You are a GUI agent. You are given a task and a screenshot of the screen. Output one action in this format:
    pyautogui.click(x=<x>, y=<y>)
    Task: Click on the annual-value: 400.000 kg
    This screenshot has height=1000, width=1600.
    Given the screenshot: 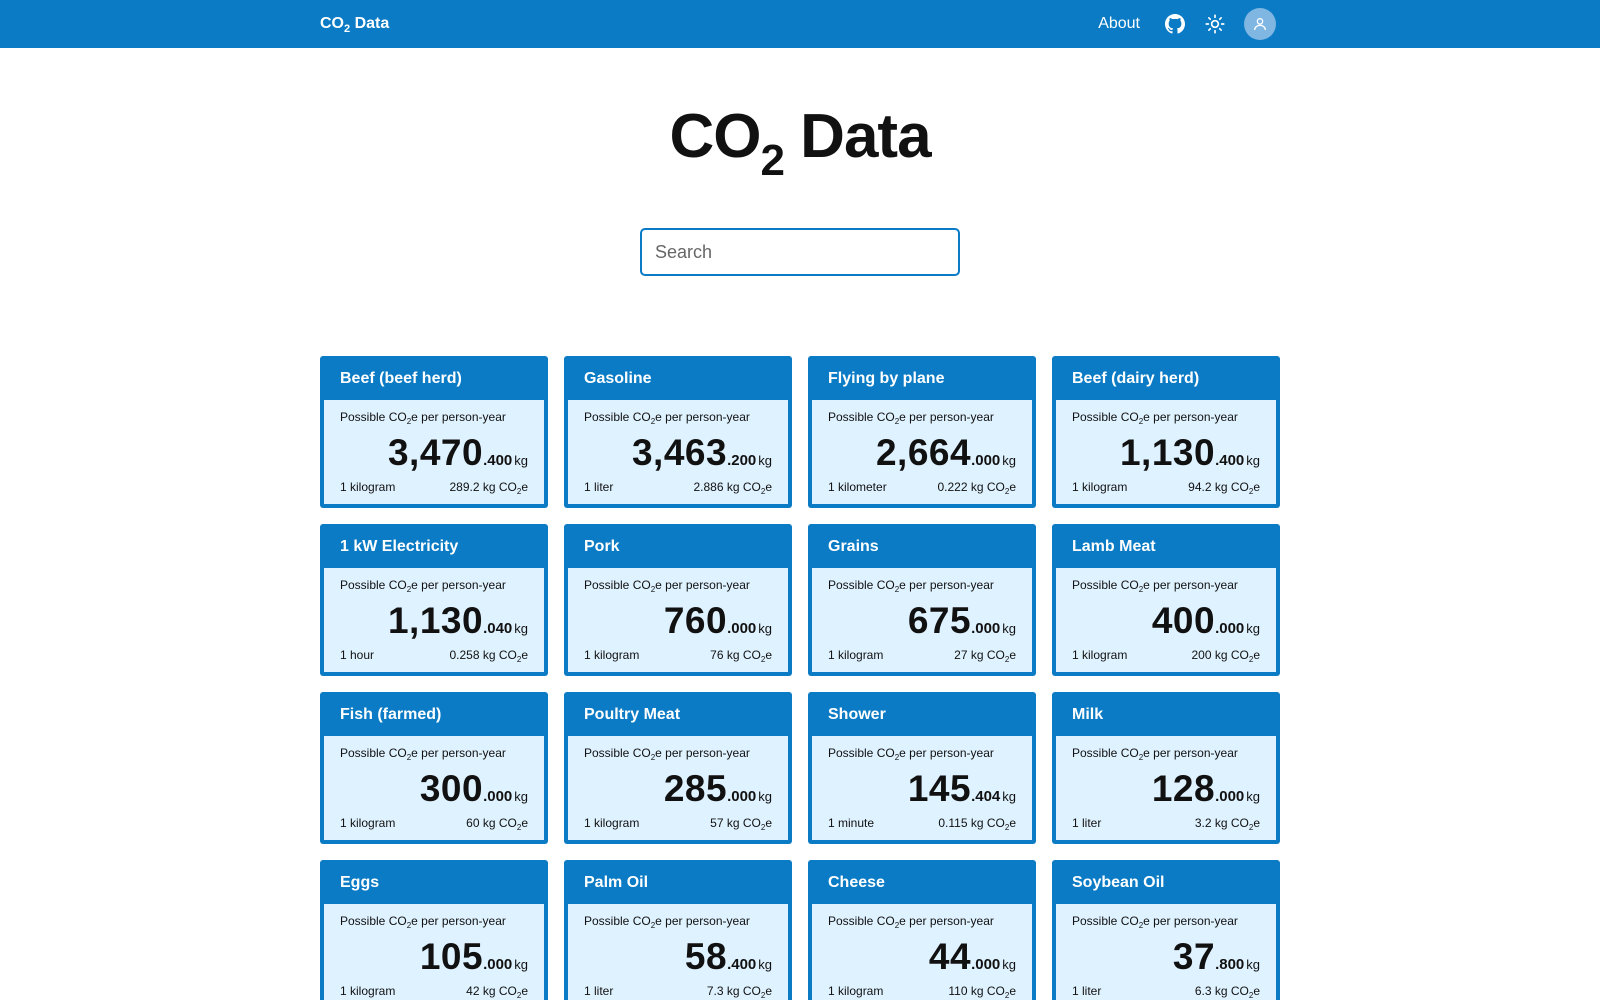 What is the action you would take?
    pyautogui.click(x=1206, y=621)
    